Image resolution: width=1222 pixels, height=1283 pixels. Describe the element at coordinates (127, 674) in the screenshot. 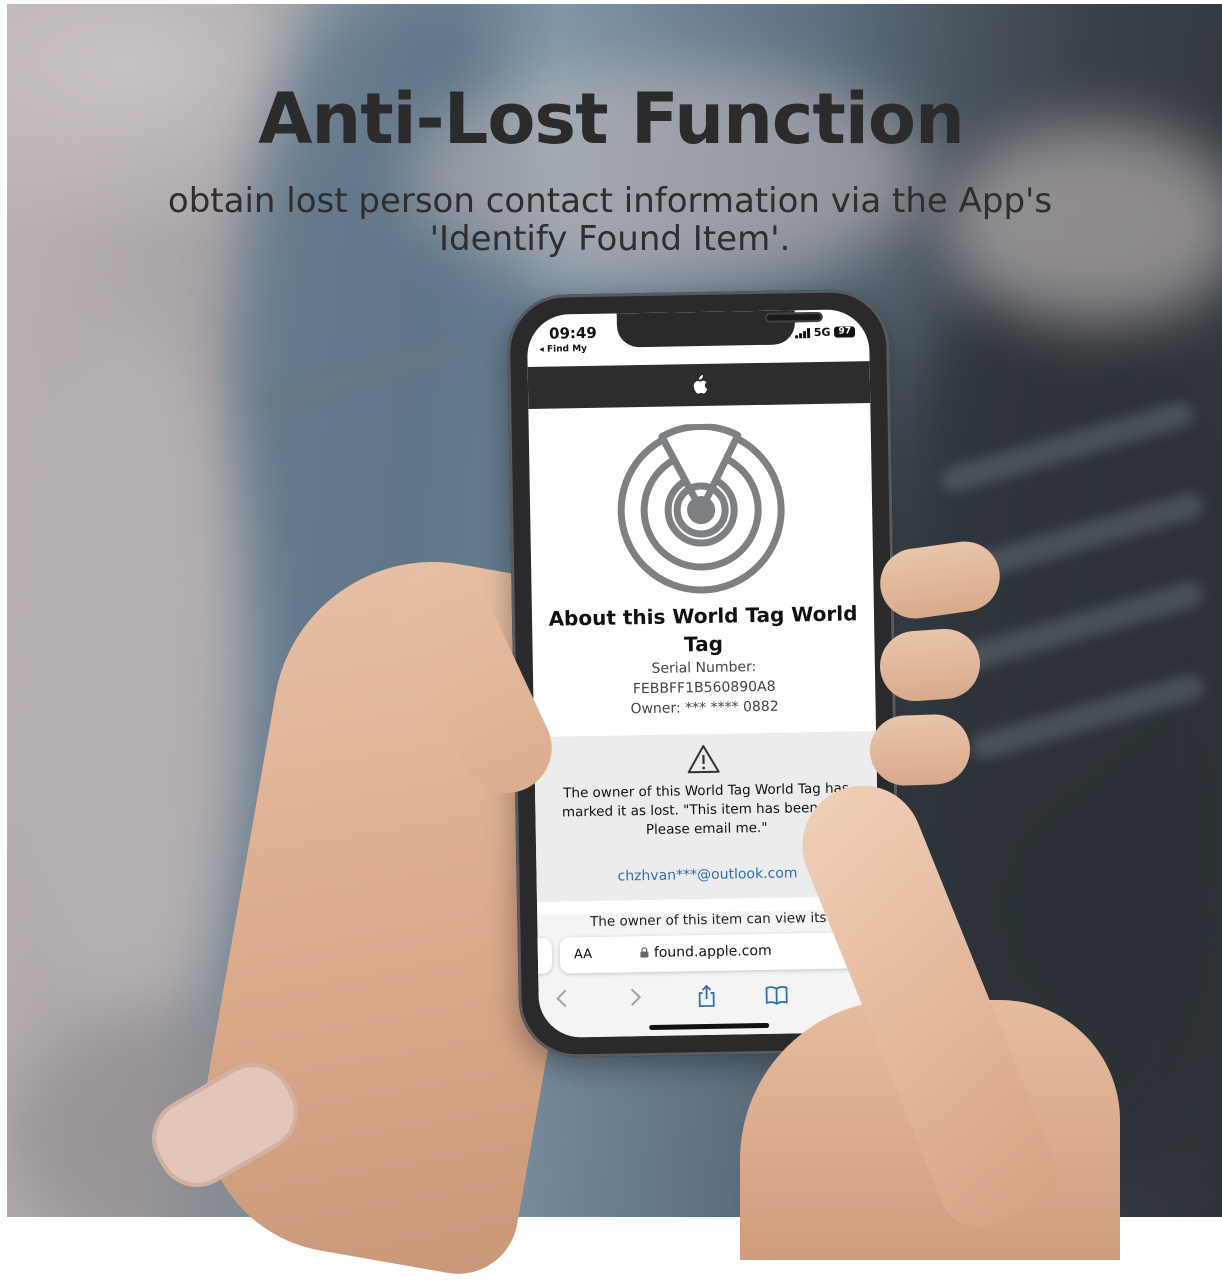

I see `couch-blur` at that location.